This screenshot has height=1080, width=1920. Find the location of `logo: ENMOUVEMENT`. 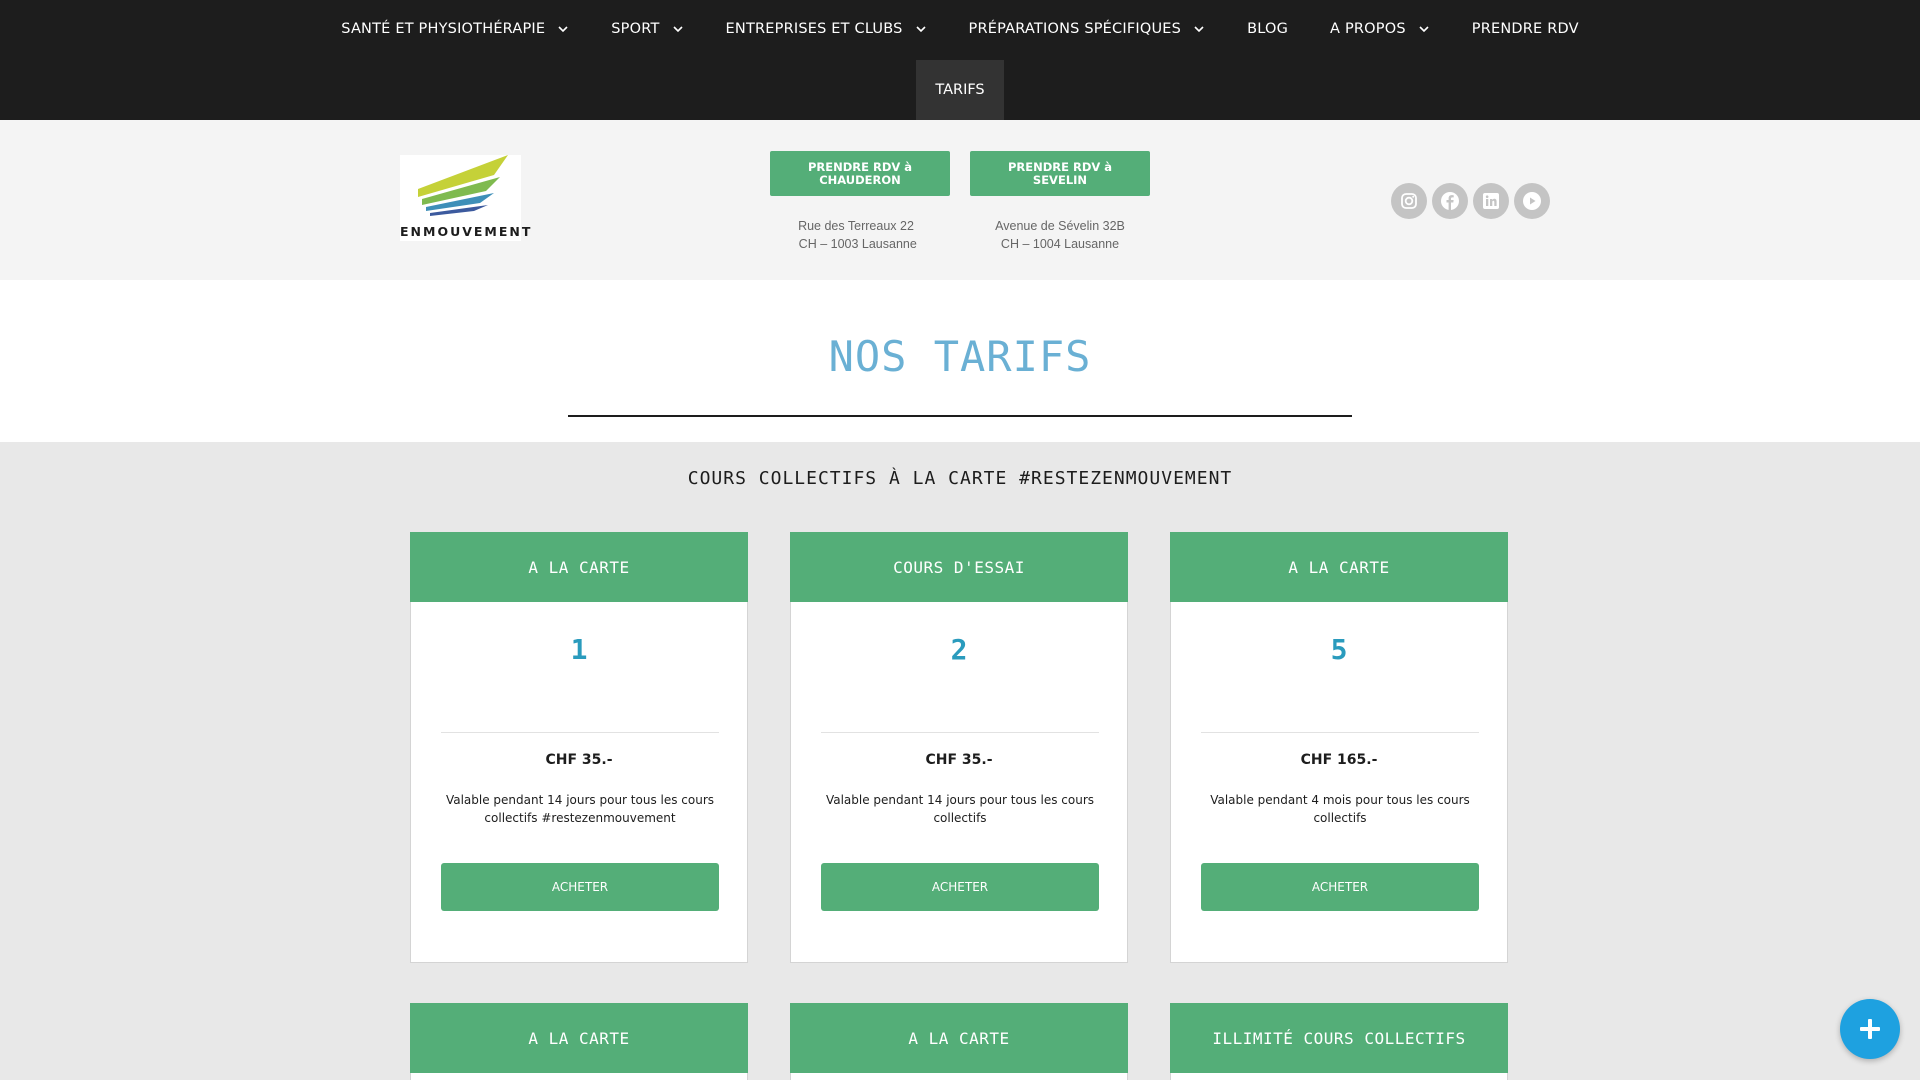

logo: ENMOUVEMENT is located at coordinates (466, 198).